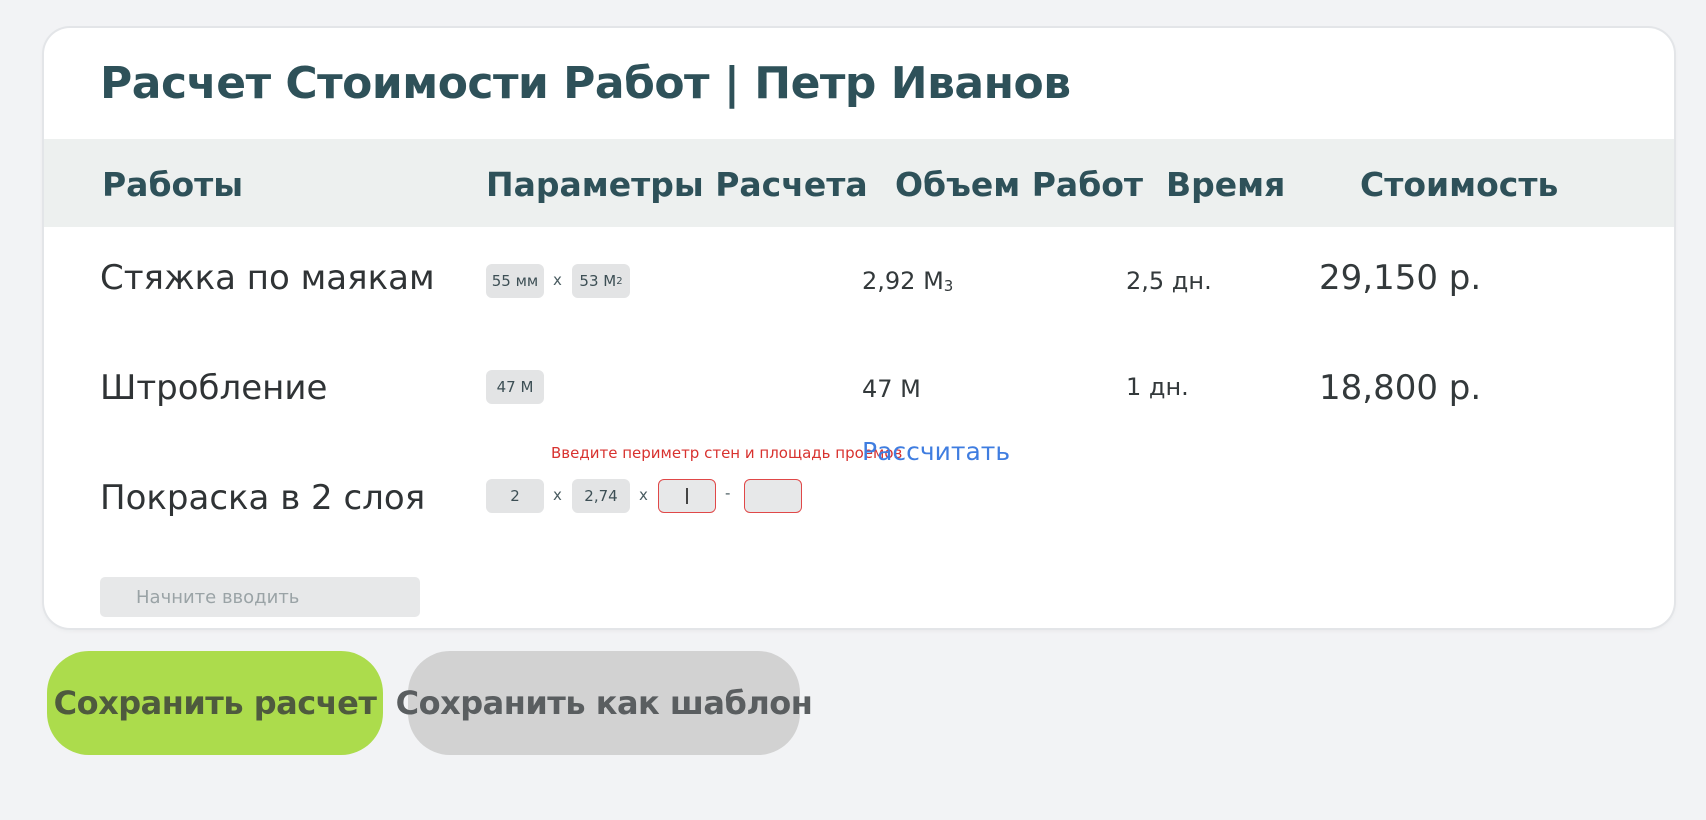  Describe the element at coordinates (267, 278) in the screenshot. I see `work-name: Стяжка по маякам` at that location.